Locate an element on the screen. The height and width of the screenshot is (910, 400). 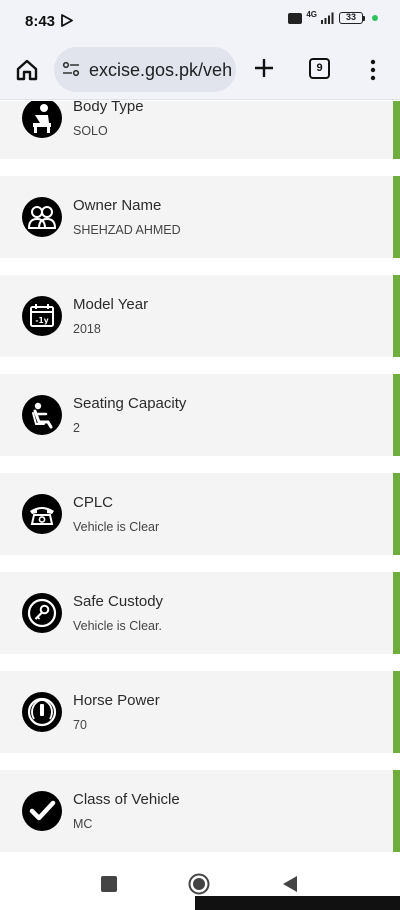
privacy-indicator-icon is located at coordinates (375, 18).